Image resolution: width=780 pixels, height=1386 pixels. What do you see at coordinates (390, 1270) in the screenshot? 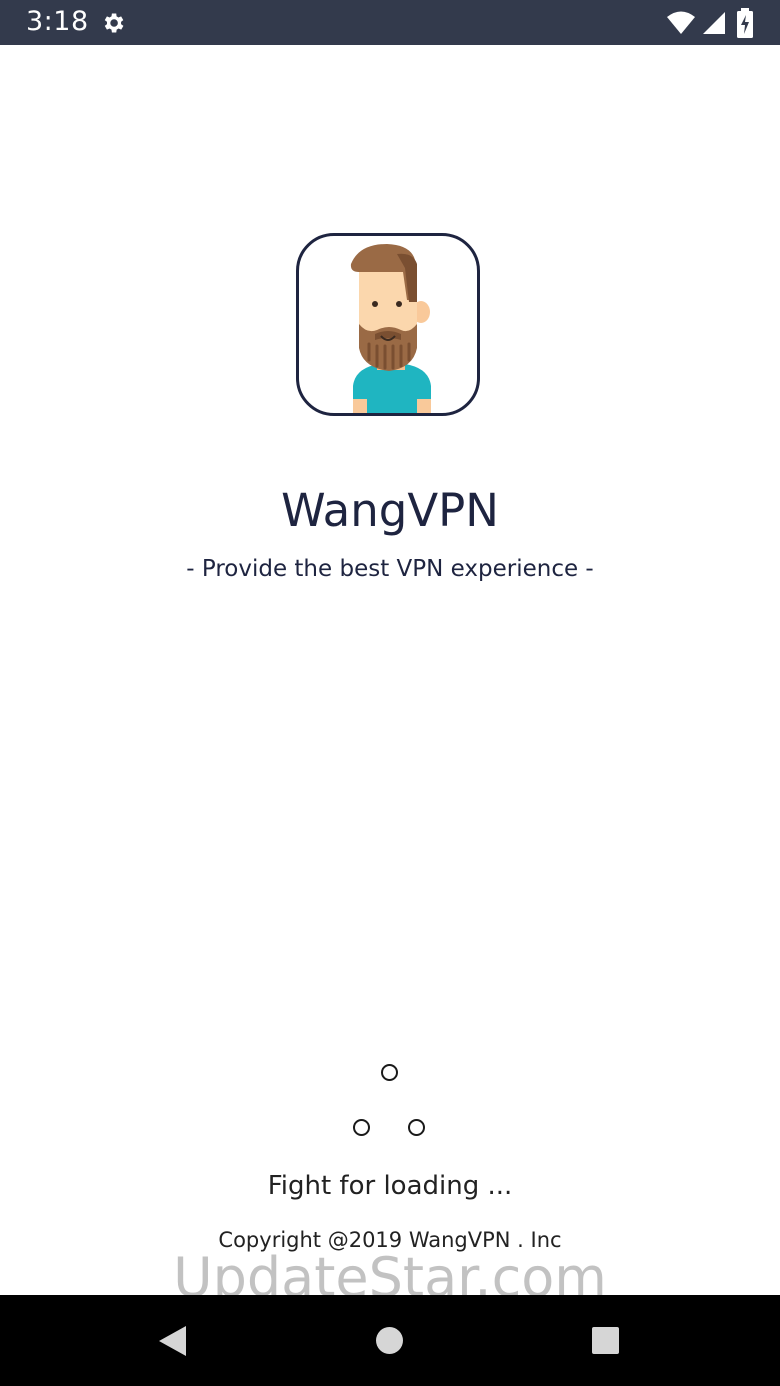
I see `watermark: UpdateStar.com` at bounding box center [390, 1270].